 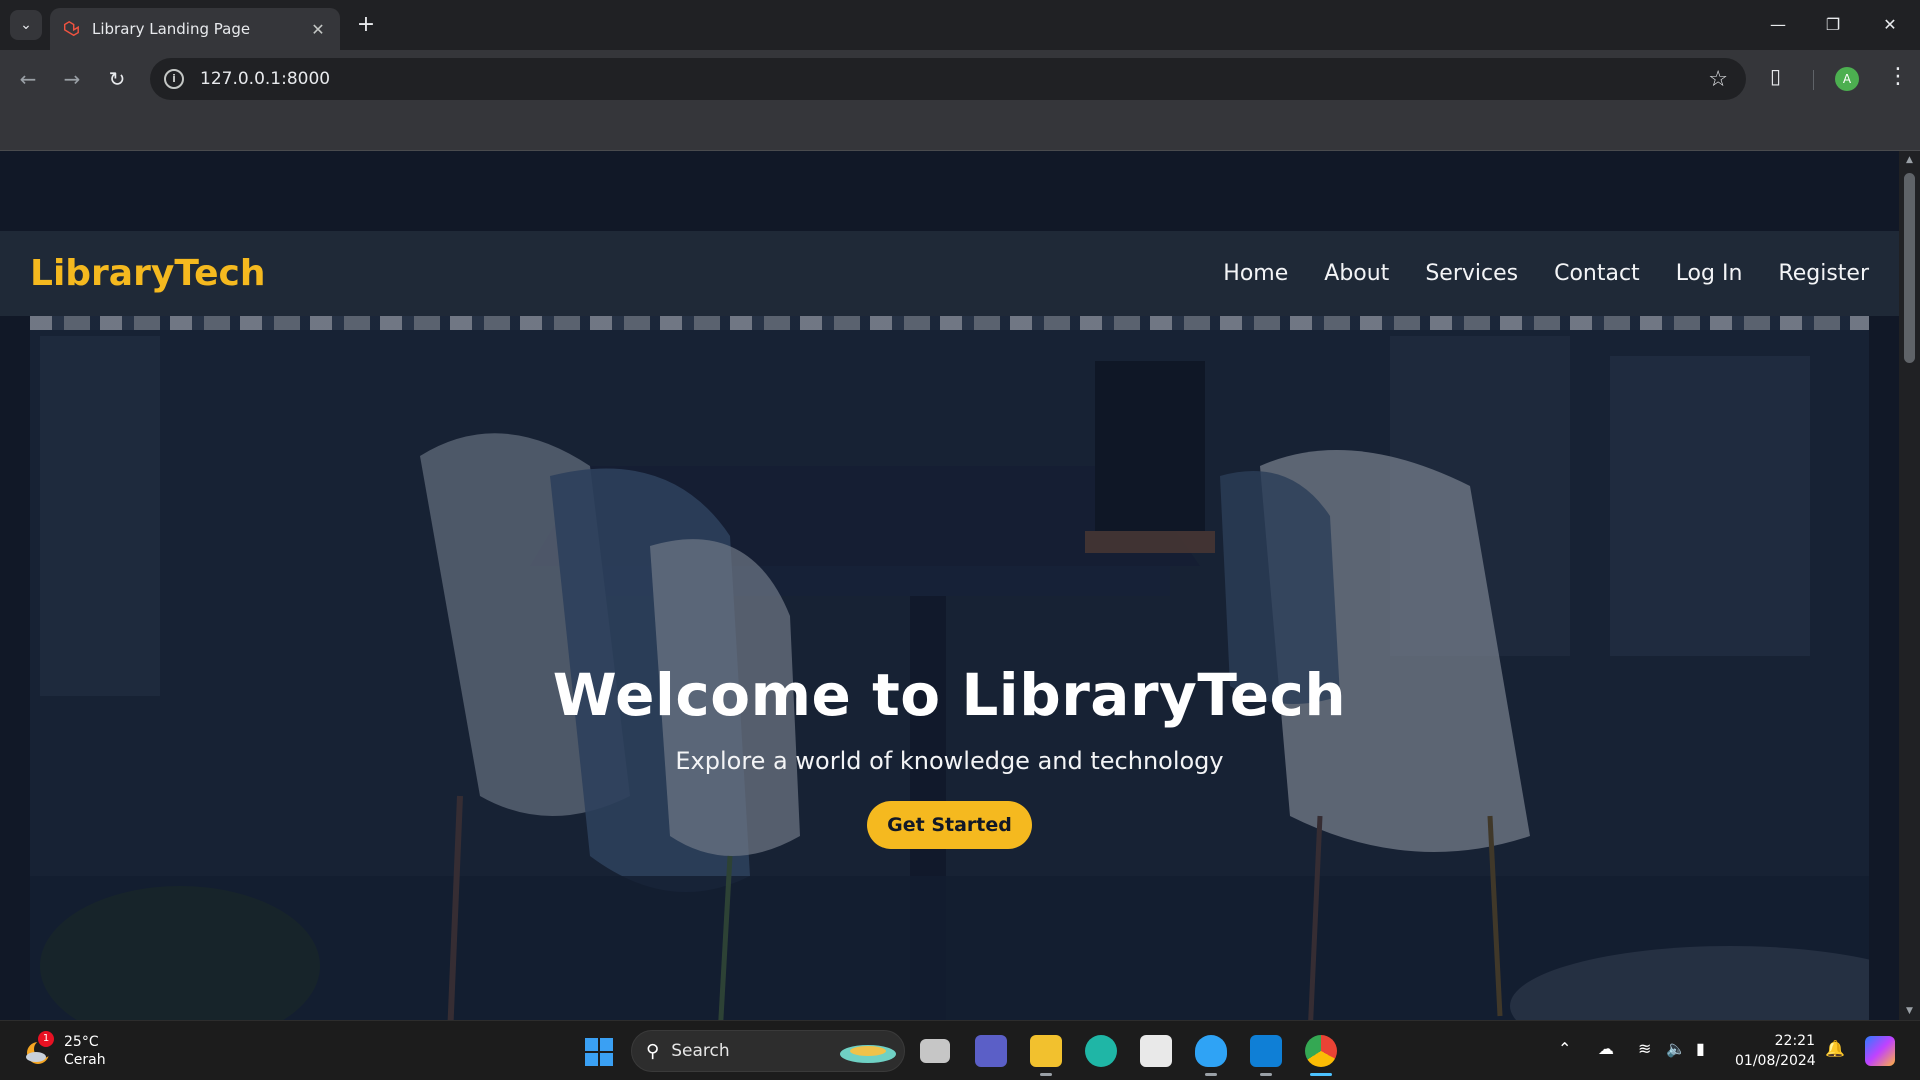 What do you see at coordinates (948, 79) in the screenshot?
I see `address-bar: i 127.0.0.1:8000 ☆` at bounding box center [948, 79].